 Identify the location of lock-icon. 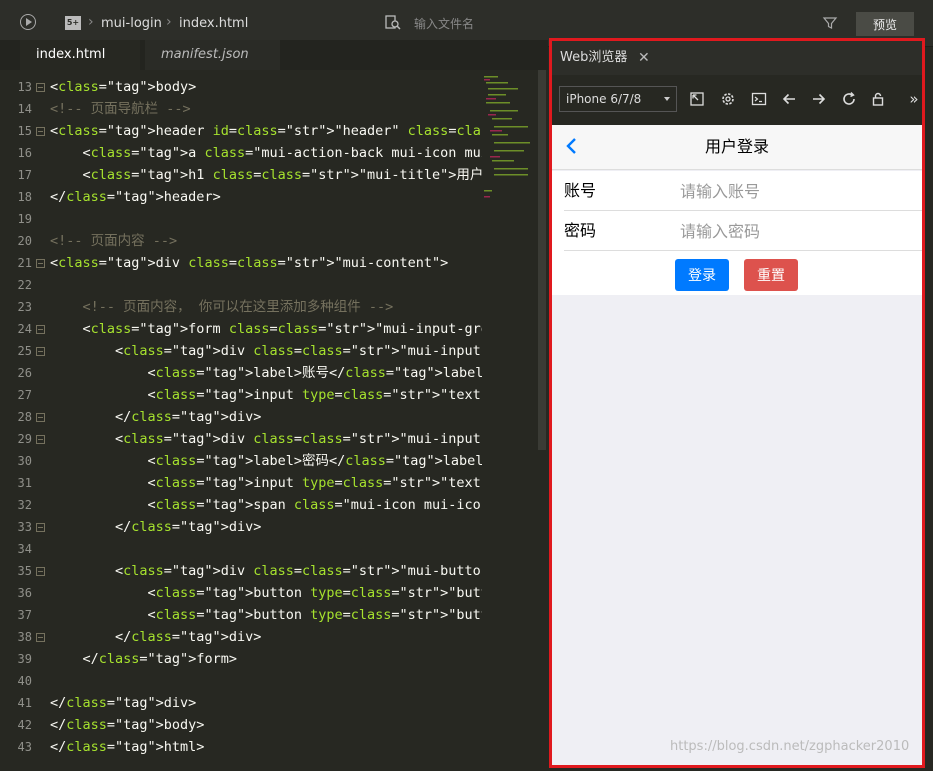
(878, 99).